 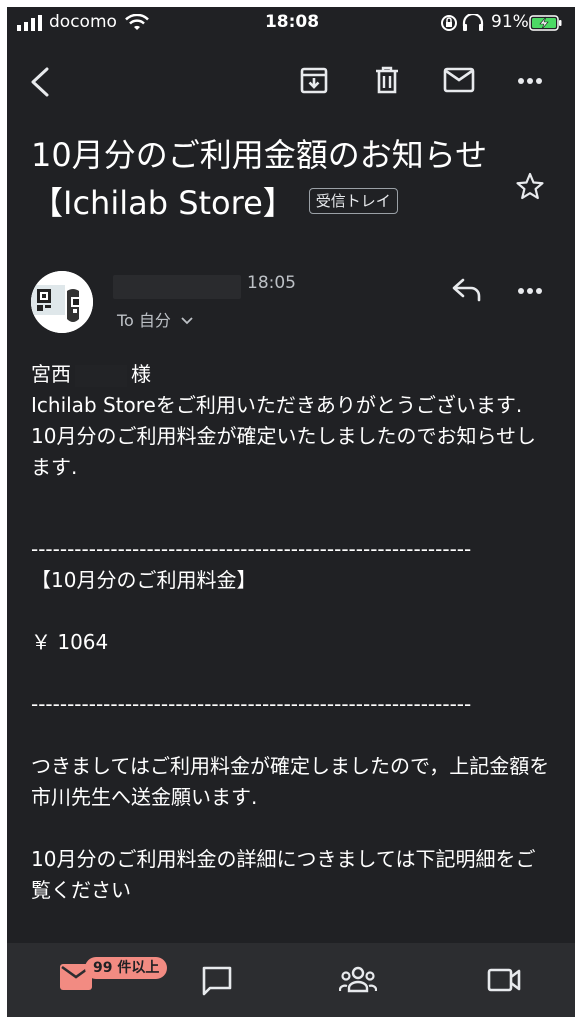 What do you see at coordinates (545, 23) in the screenshot?
I see `battery-charging-icon` at bounding box center [545, 23].